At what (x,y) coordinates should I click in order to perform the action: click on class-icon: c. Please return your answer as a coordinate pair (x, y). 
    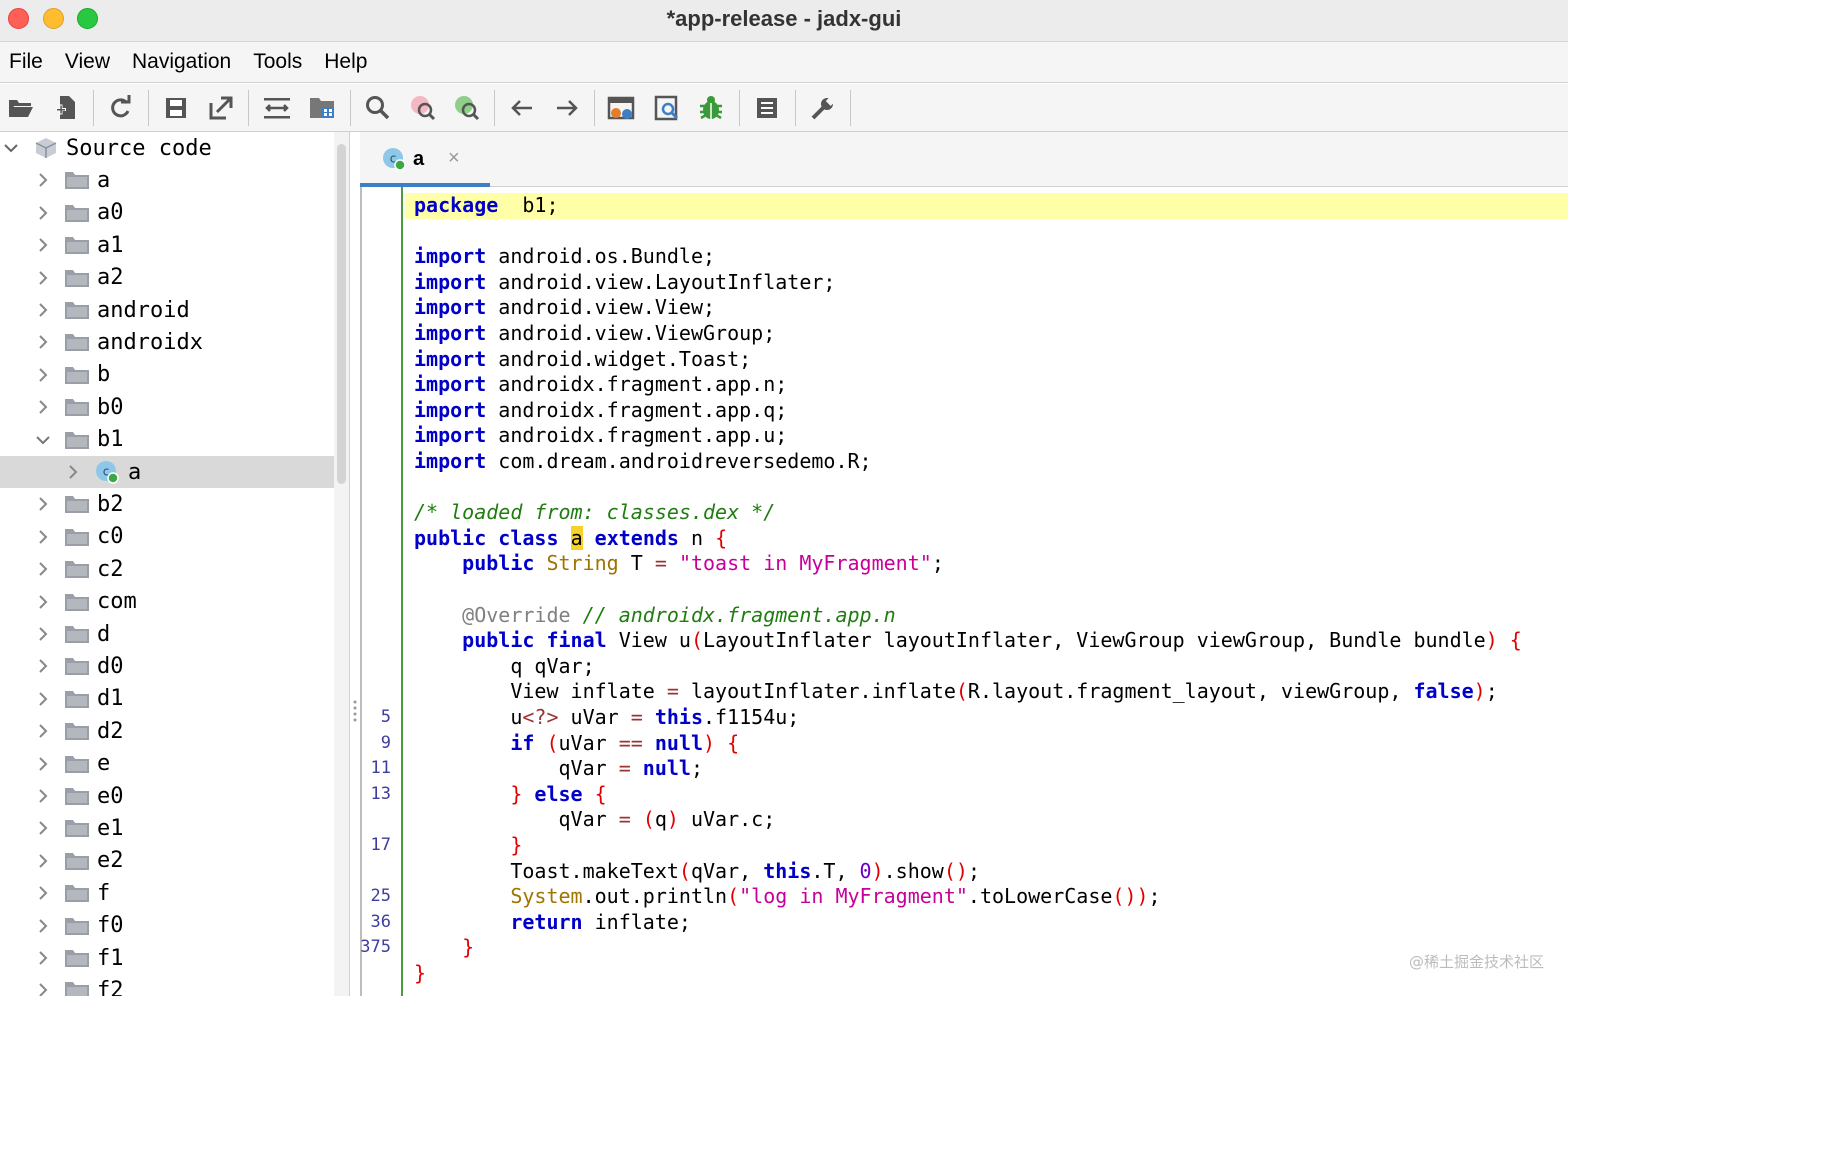
    Looking at the image, I should click on (107, 474).